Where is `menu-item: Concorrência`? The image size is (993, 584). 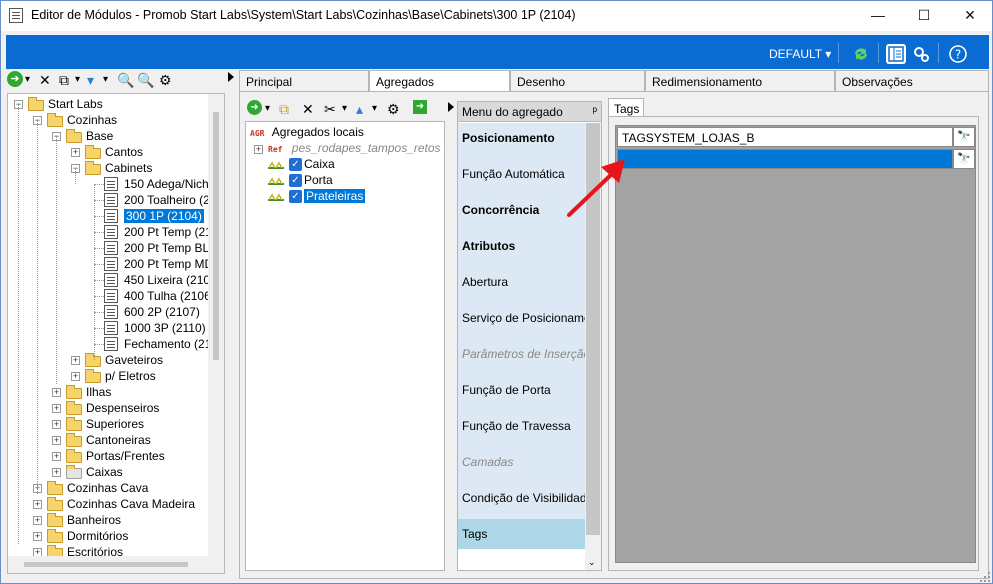 menu-item: Concorrência is located at coordinates (500, 210).